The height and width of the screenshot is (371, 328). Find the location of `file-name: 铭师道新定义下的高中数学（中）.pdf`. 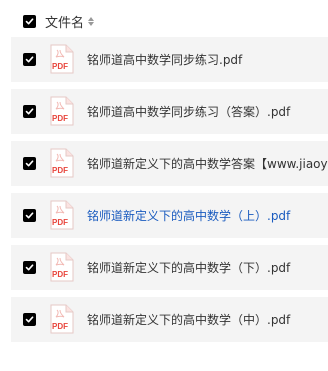

file-name: 铭师道新定义下的高中数学（中）.pdf is located at coordinates (188, 319).